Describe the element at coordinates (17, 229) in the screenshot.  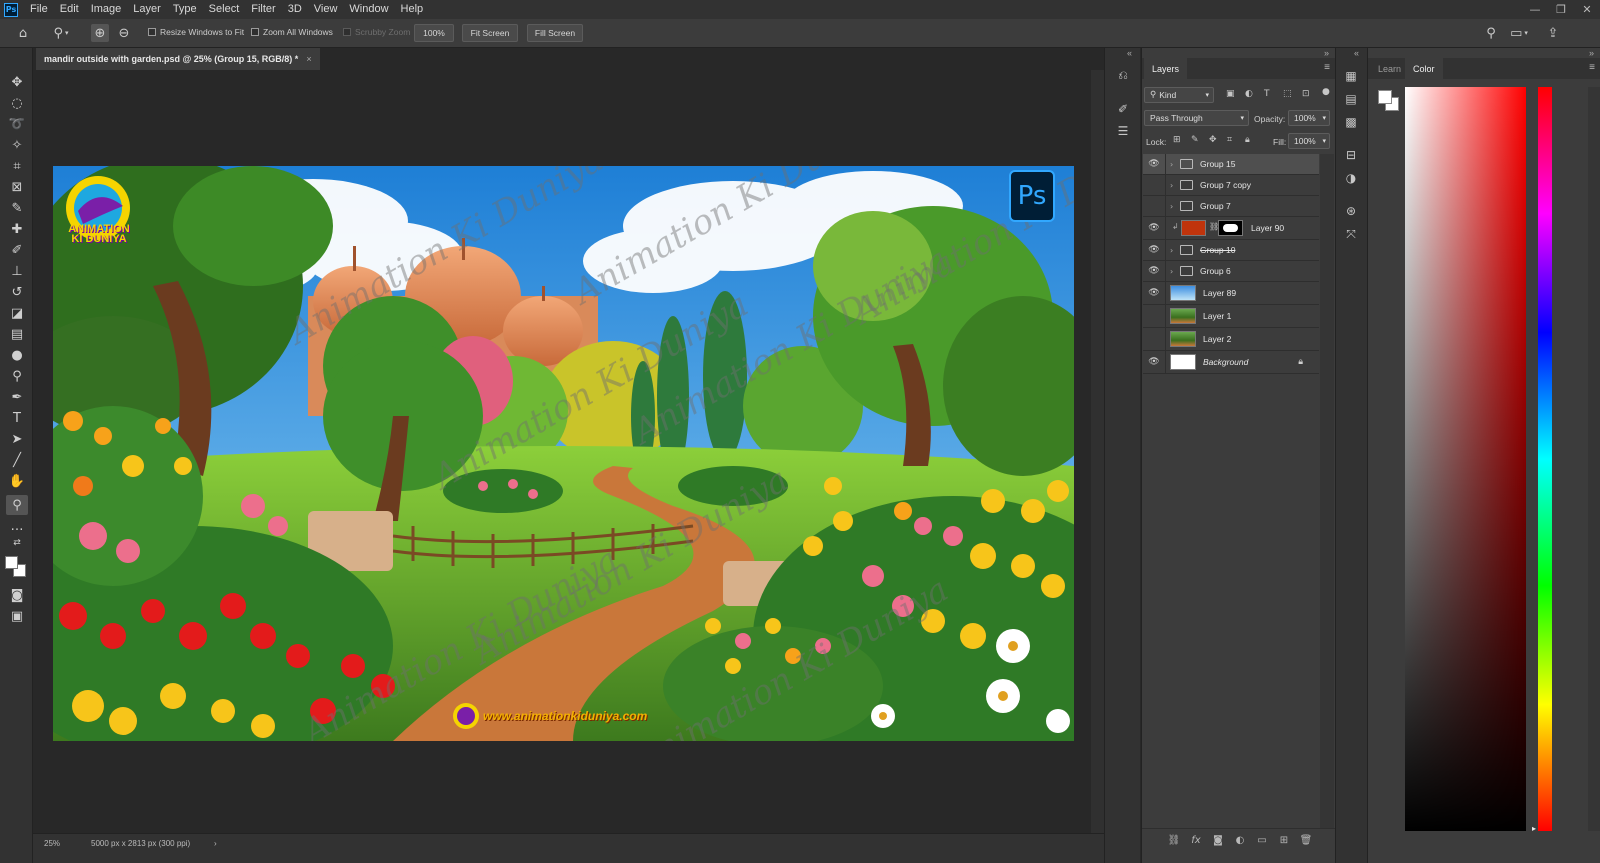
I see `healing-brush-tool-icon: ✚` at that location.